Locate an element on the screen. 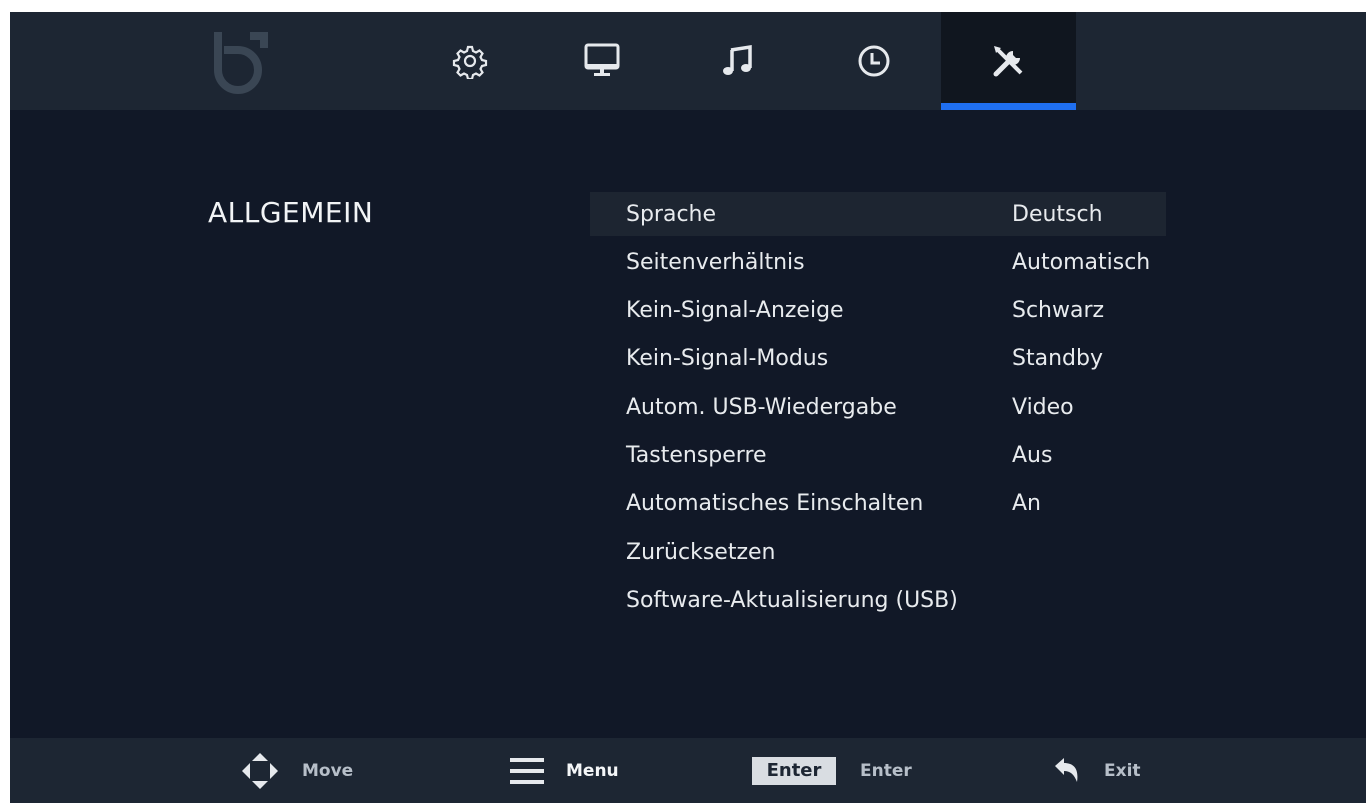  setting-value: Aus is located at coordinates (1032, 455).